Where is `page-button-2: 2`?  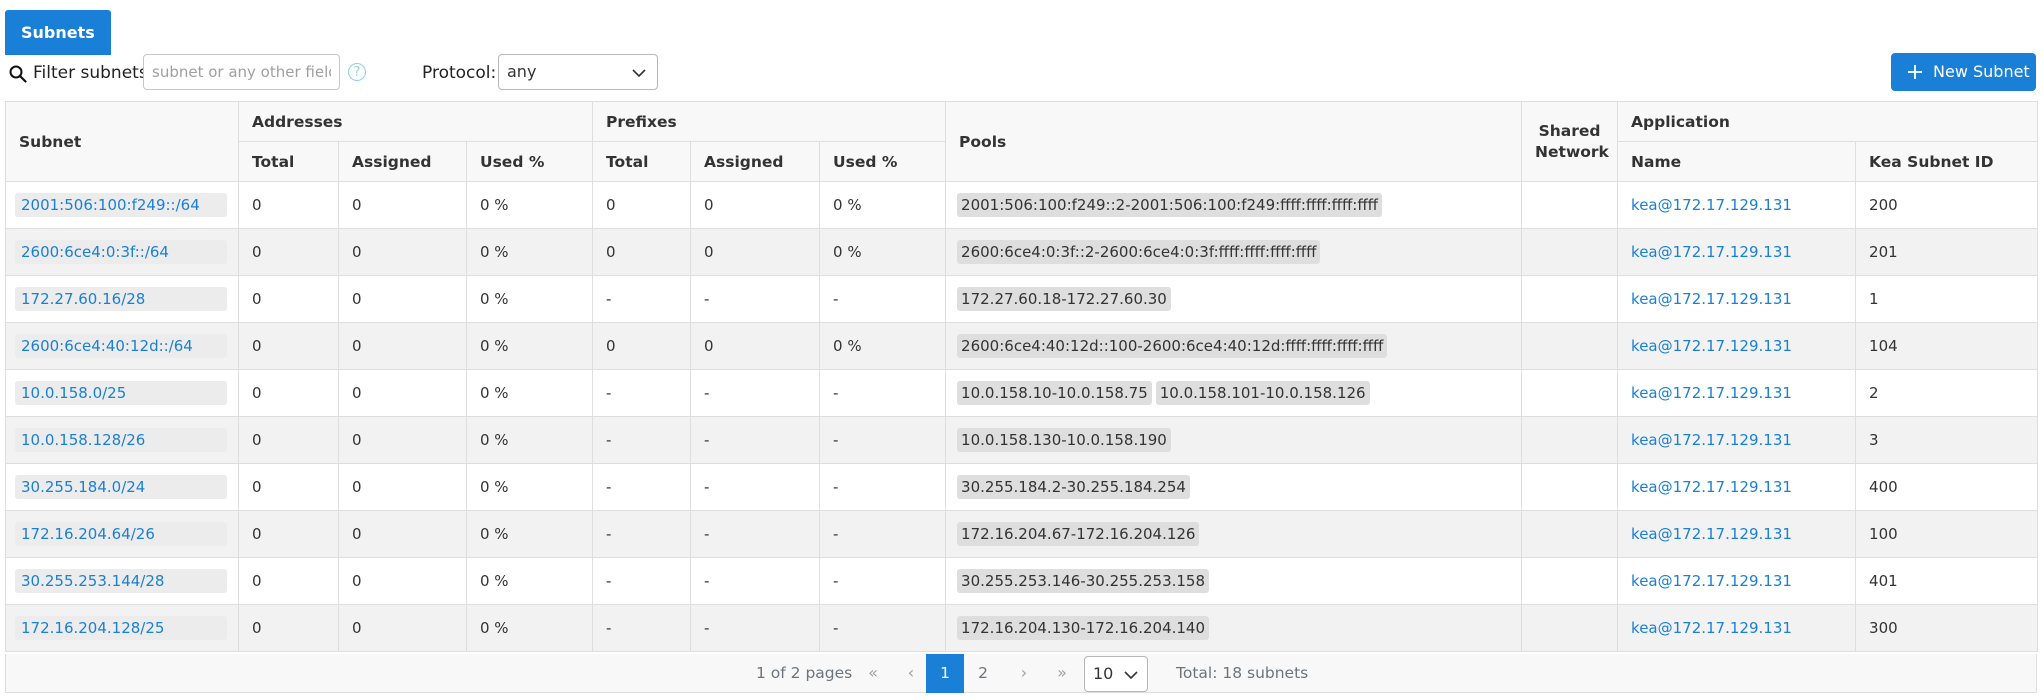
page-button-2: 2 is located at coordinates (983, 673).